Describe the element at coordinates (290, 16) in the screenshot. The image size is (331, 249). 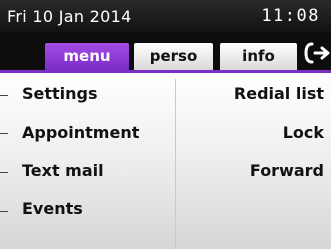
I see `status-time: 11:08` at that location.